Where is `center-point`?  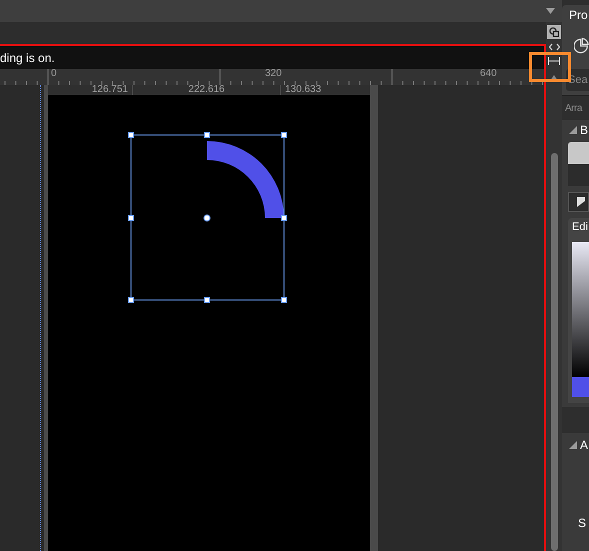 center-point is located at coordinates (207, 218).